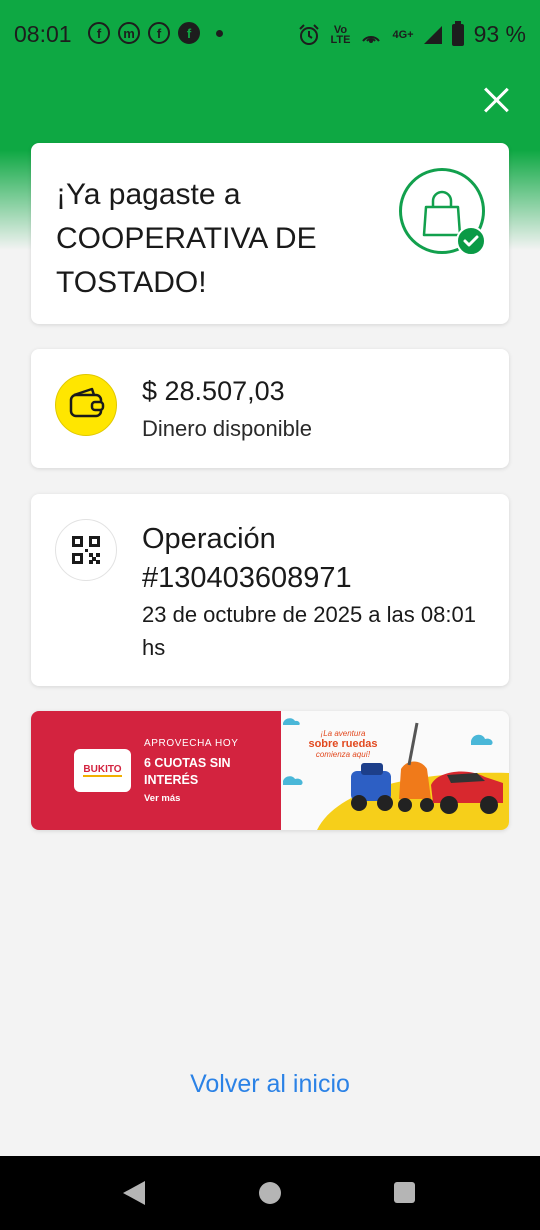 This screenshot has width=540, height=1230. I want to click on volte-bottom: LTE, so click(340, 39).